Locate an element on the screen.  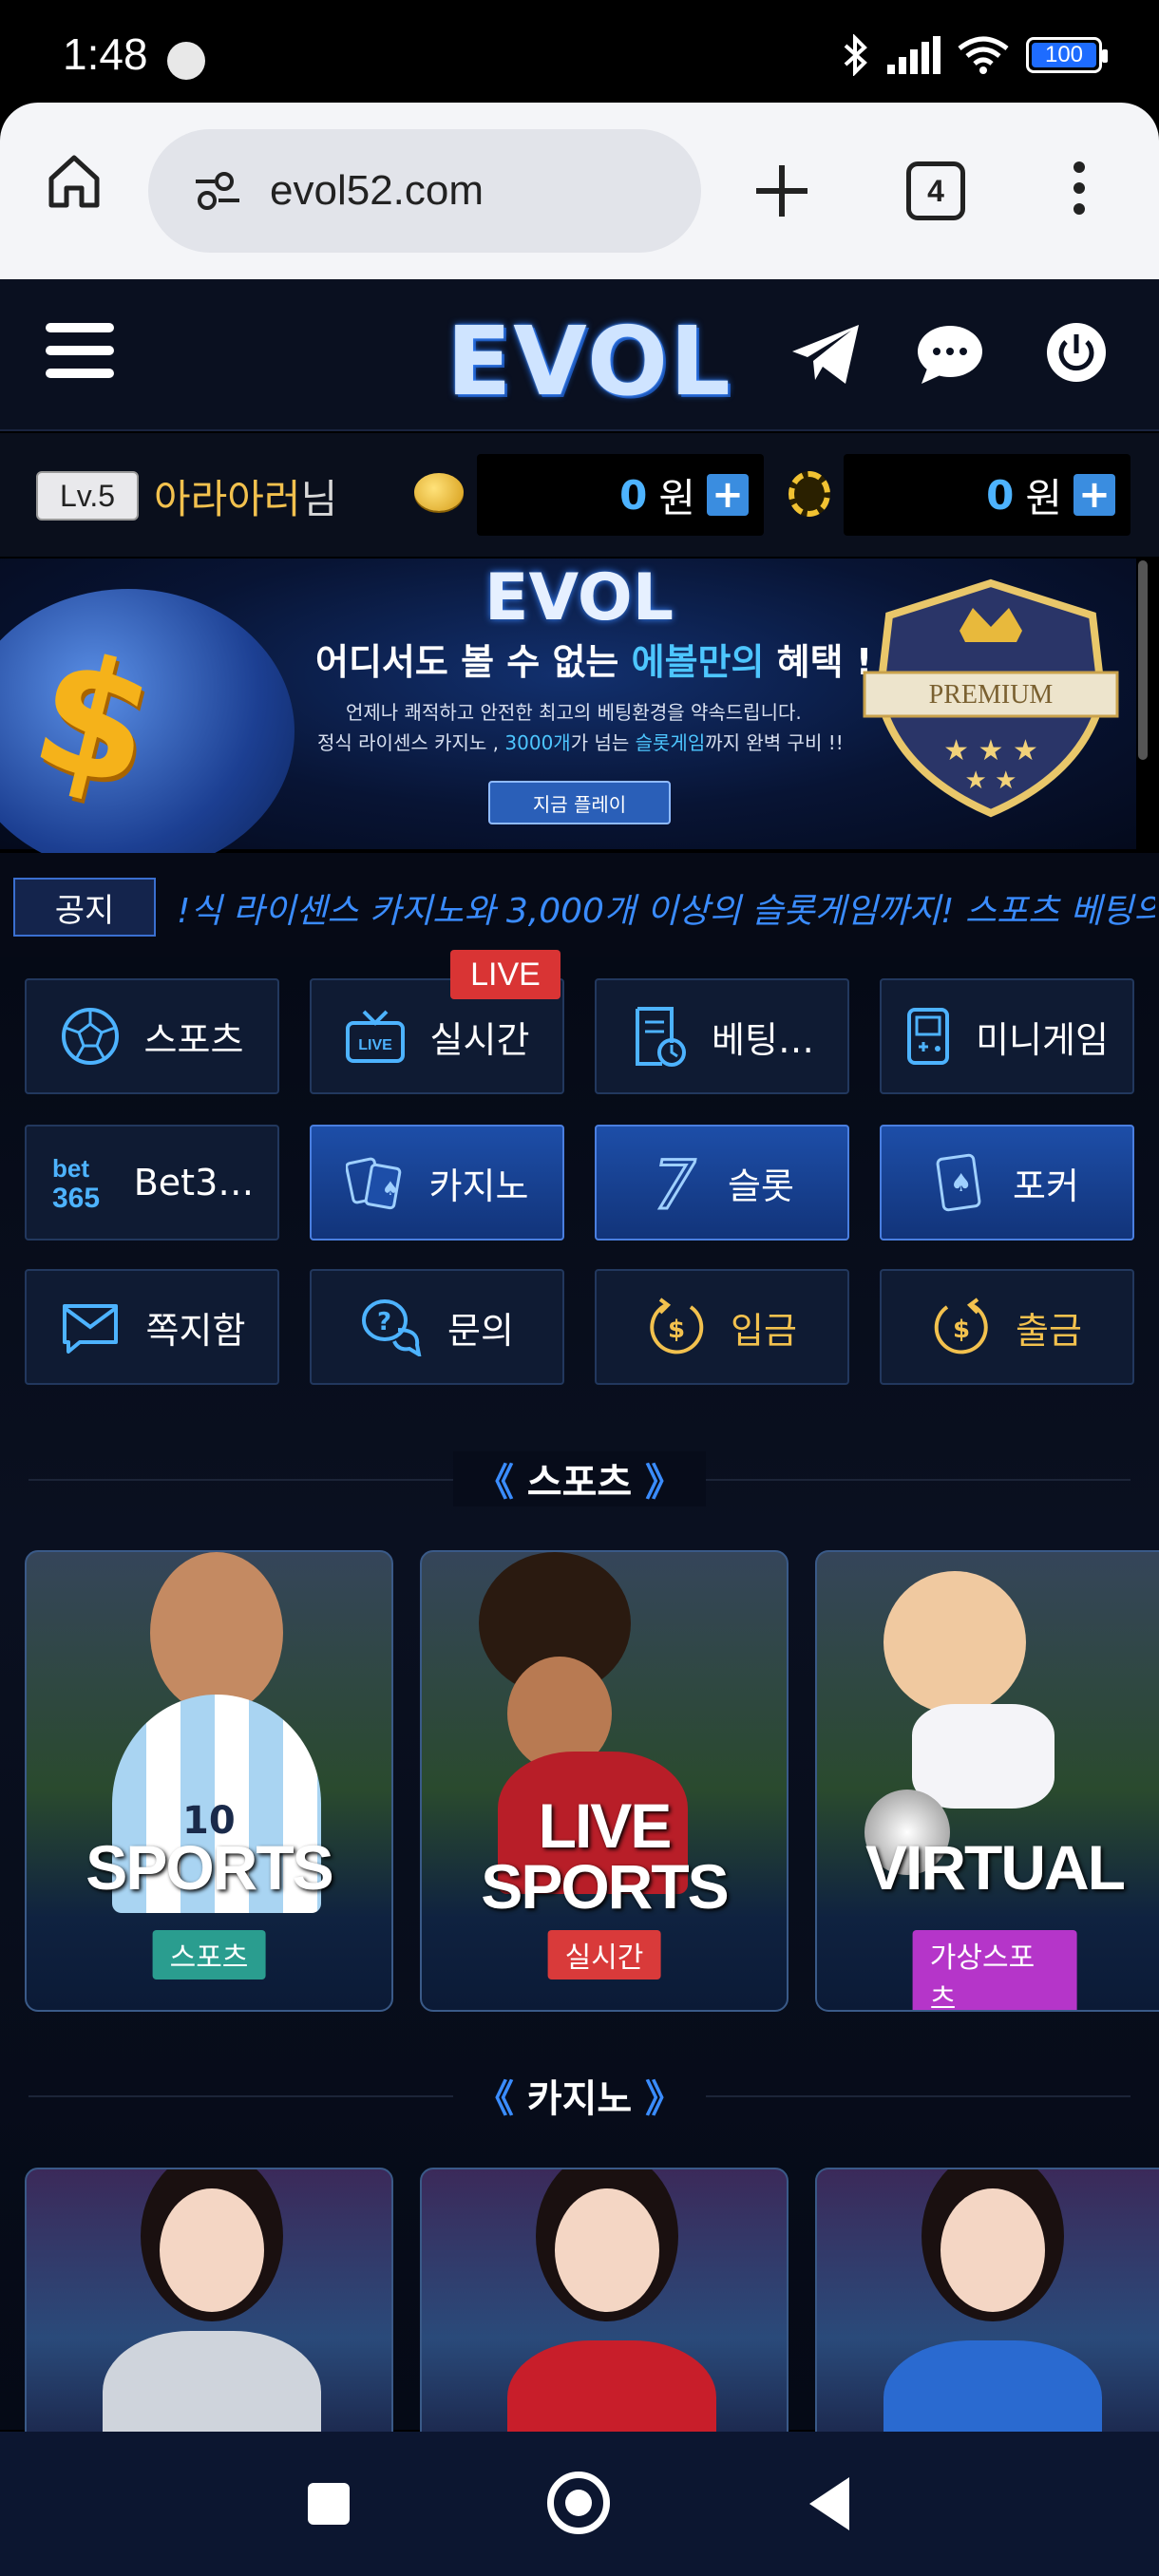
banner-title: 어디서도 볼 수 없는 에볼만의 혜택 ! is located at coordinates (594, 662).